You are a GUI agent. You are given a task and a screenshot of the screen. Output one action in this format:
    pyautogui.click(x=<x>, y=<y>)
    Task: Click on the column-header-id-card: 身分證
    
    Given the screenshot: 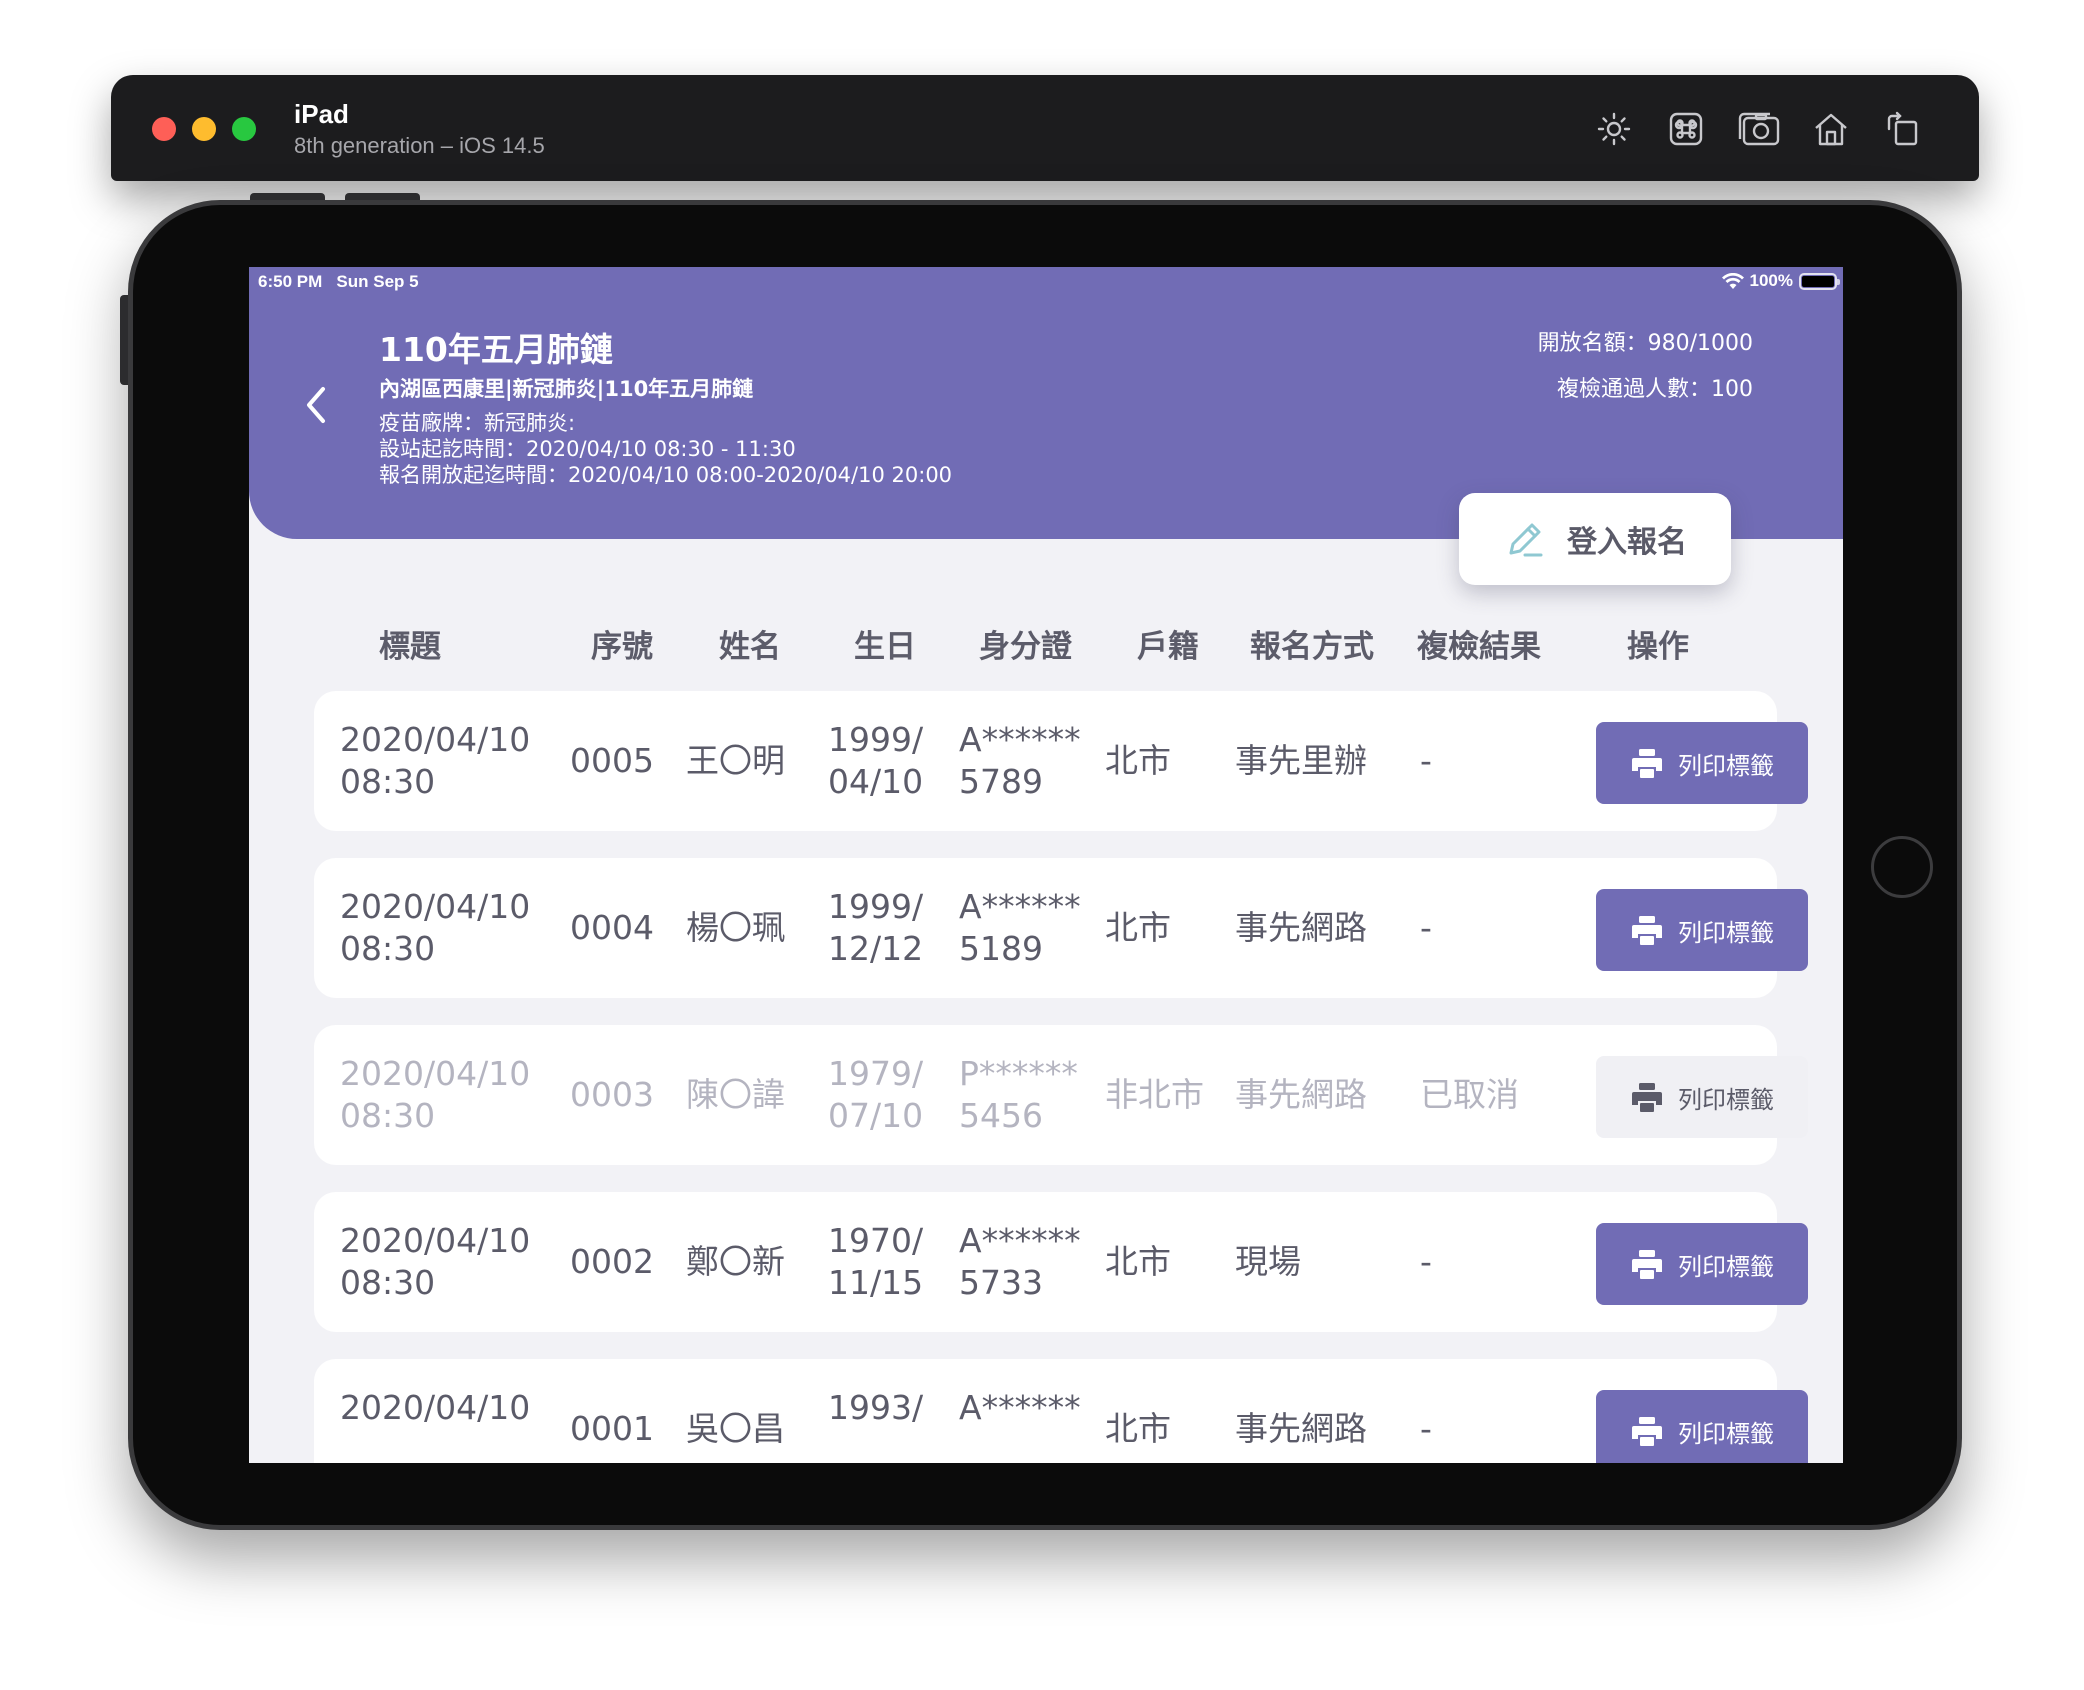 What is the action you would take?
    pyautogui.click(x=1025, y=647)
    